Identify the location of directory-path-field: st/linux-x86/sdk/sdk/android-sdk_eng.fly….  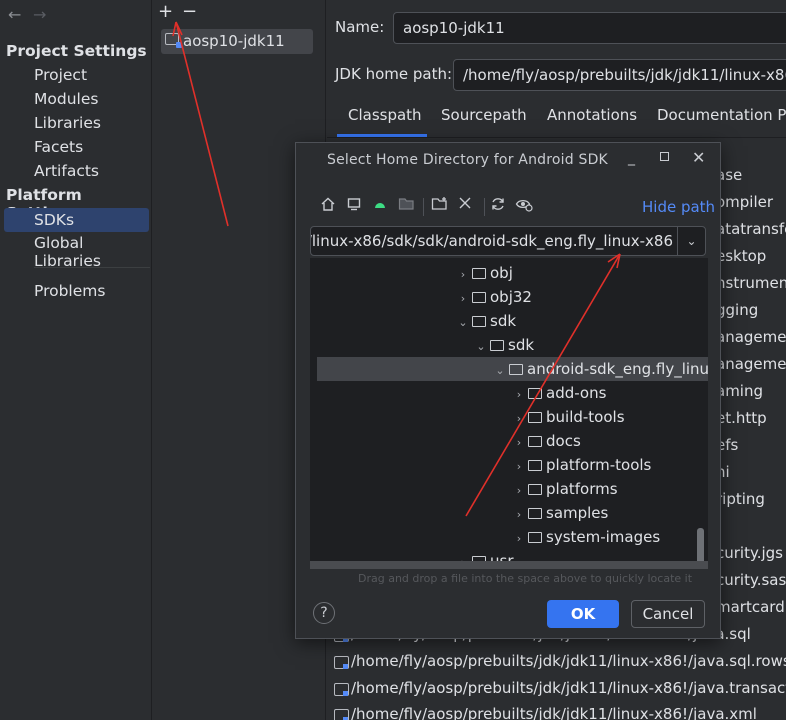
(508, 241).